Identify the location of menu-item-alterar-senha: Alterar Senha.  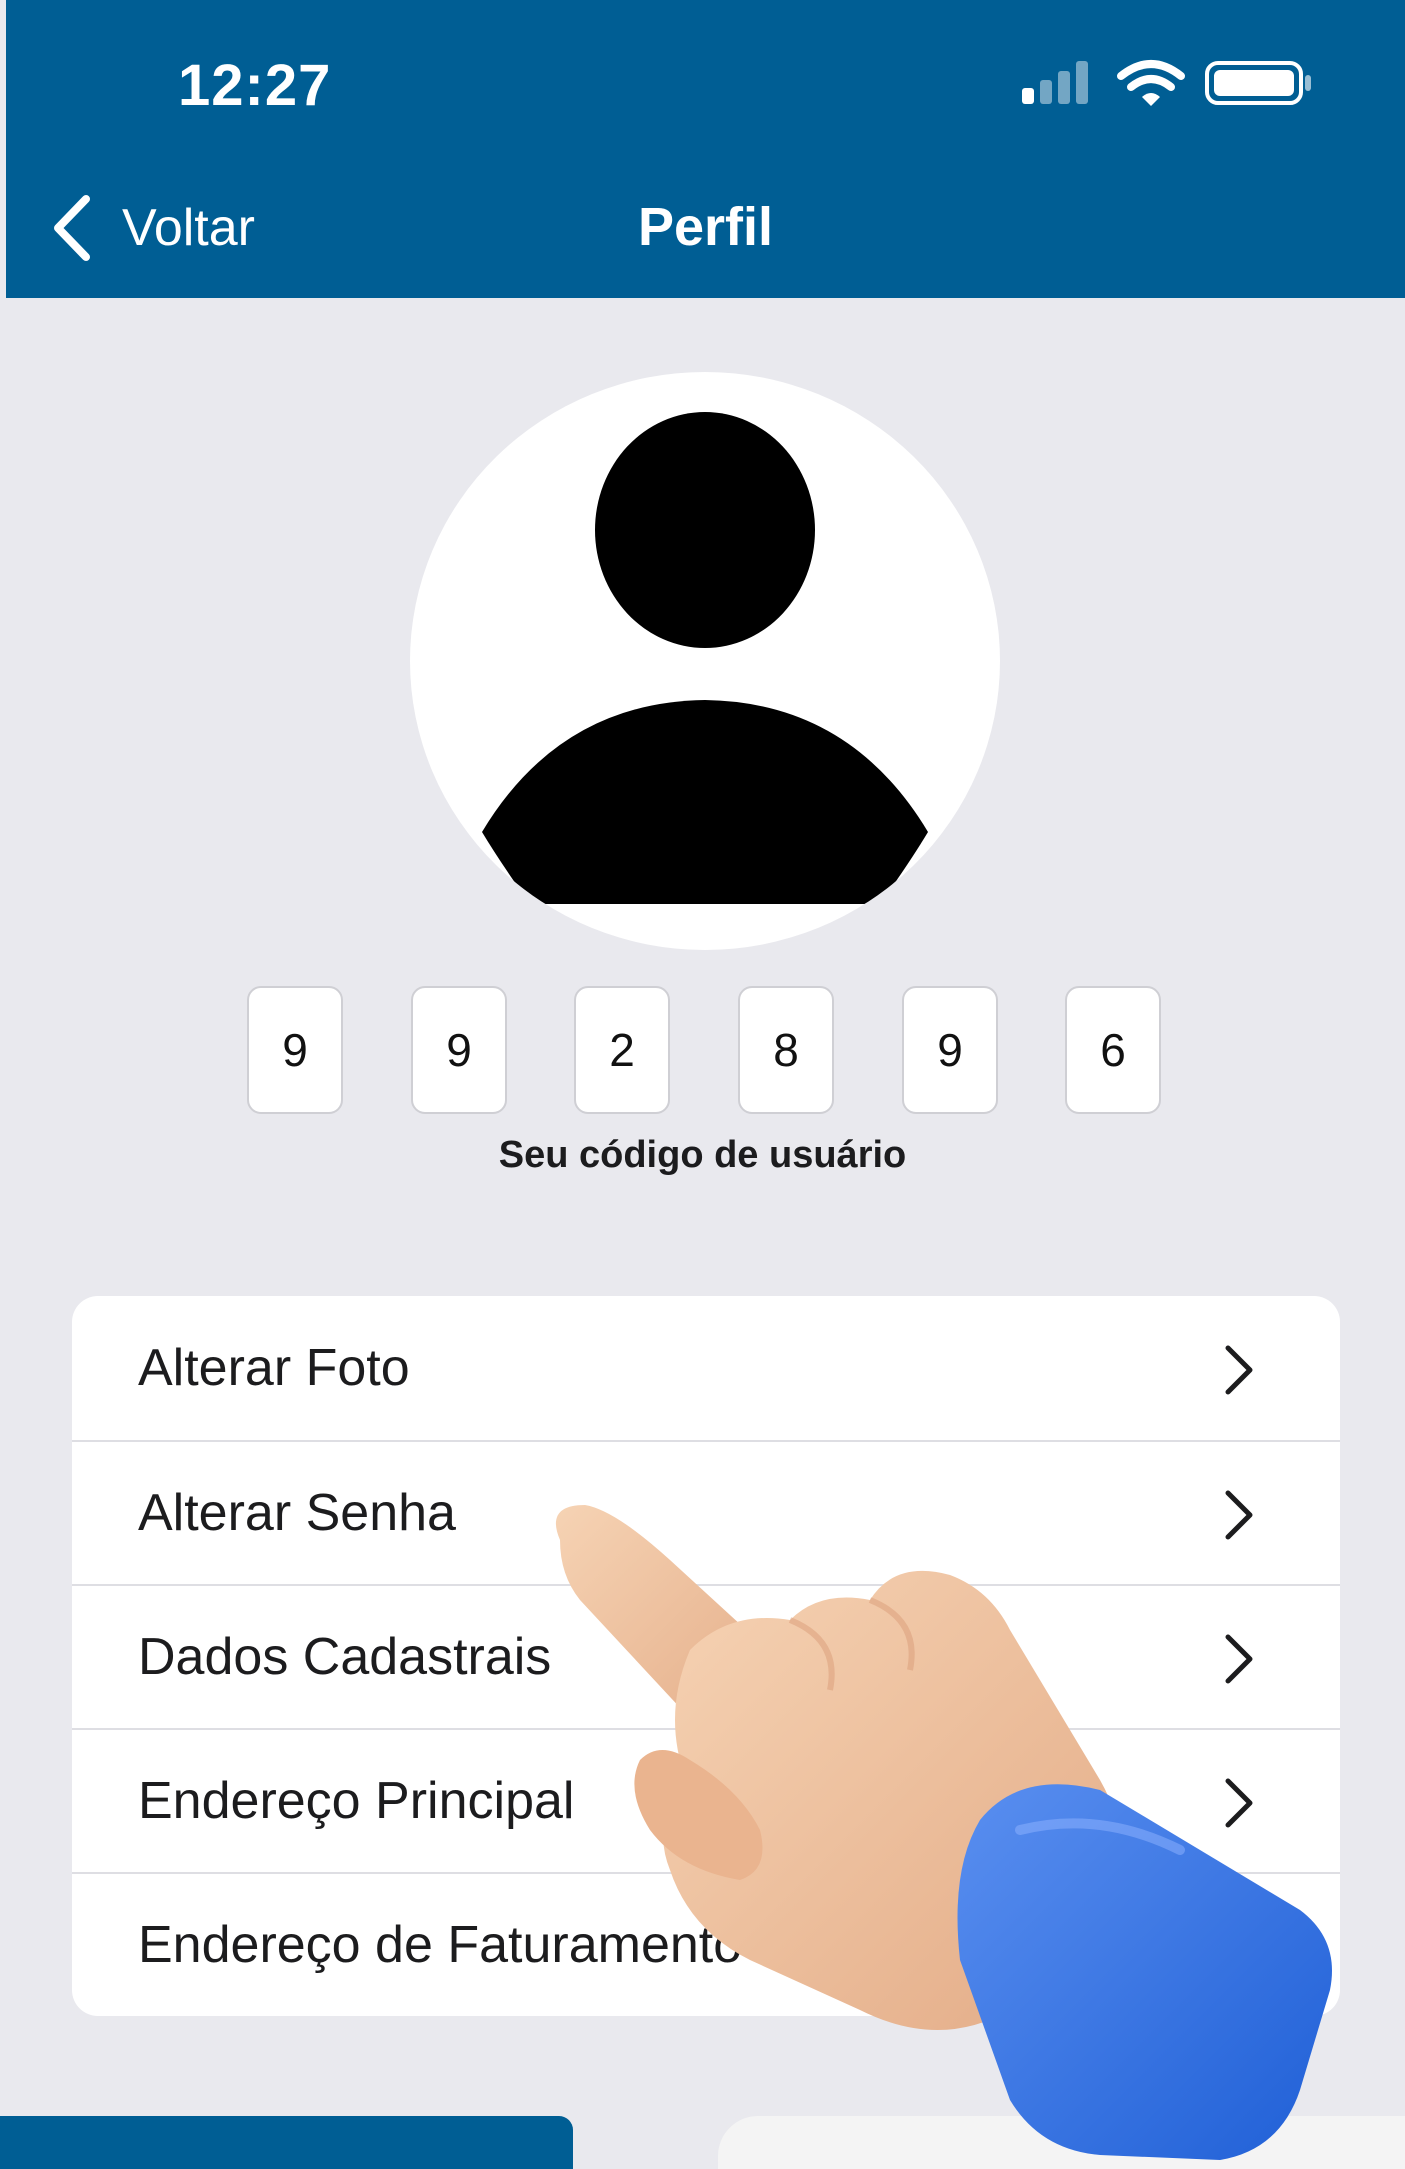
(706, 1513).